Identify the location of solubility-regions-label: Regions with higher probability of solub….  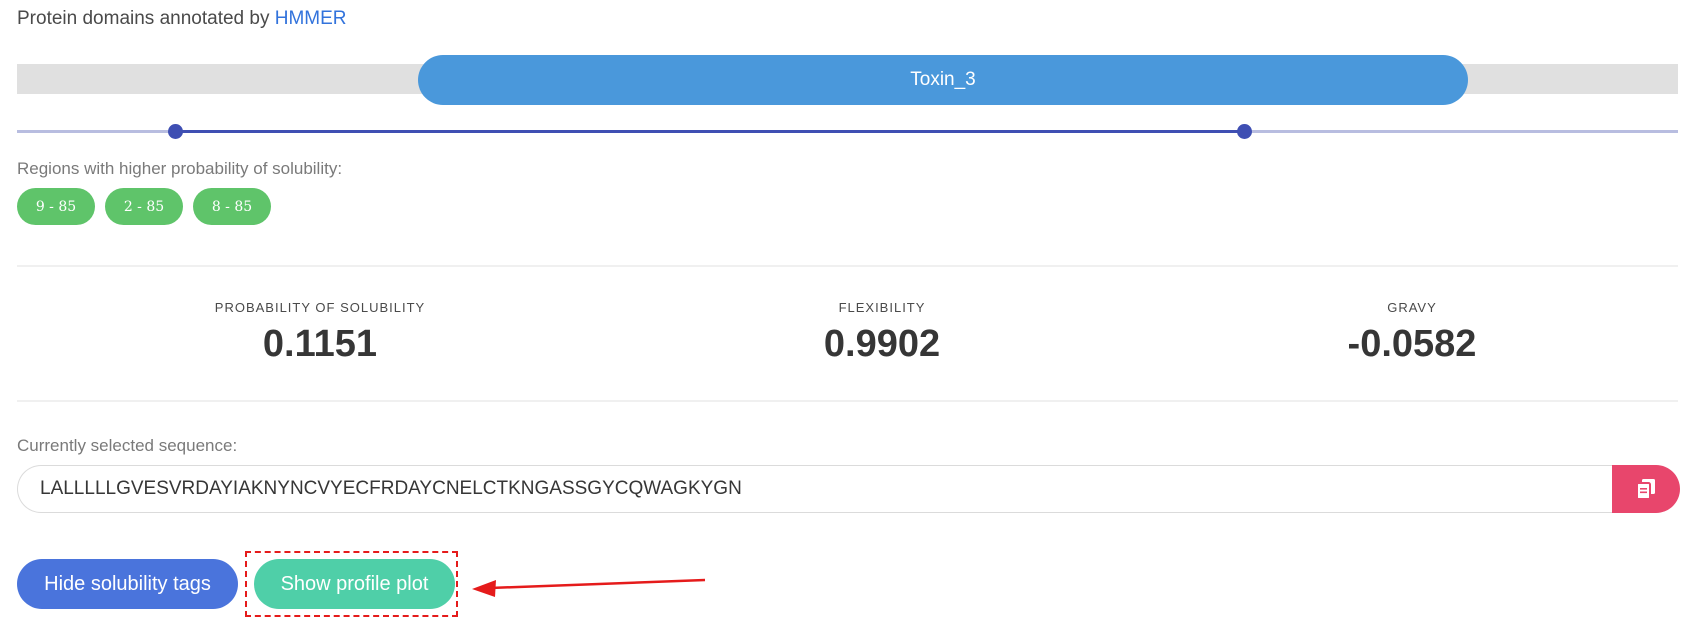
(180, 168).